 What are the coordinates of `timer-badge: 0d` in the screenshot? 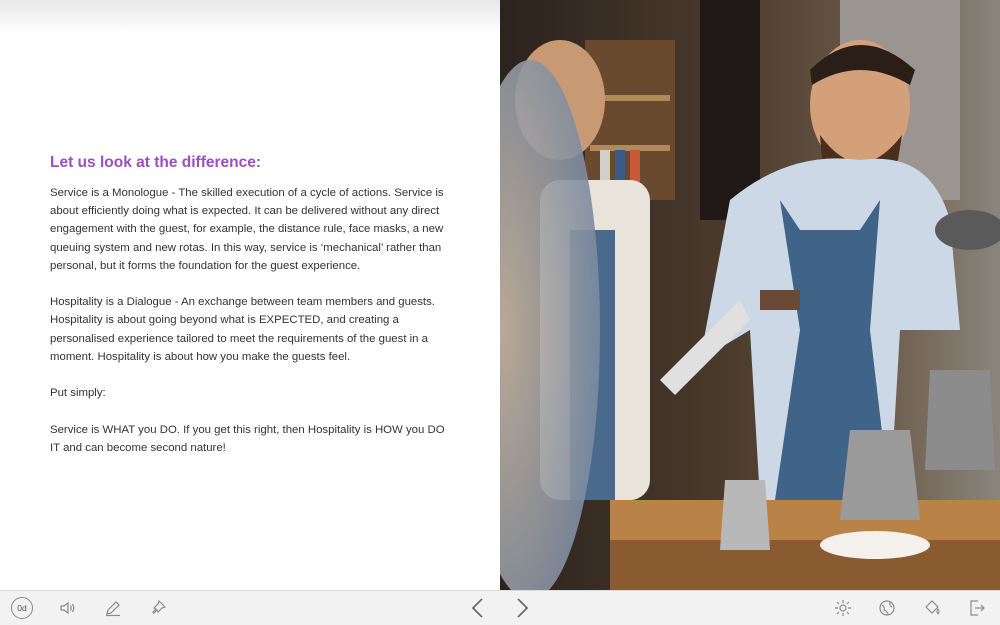 It's located at (22, 608).